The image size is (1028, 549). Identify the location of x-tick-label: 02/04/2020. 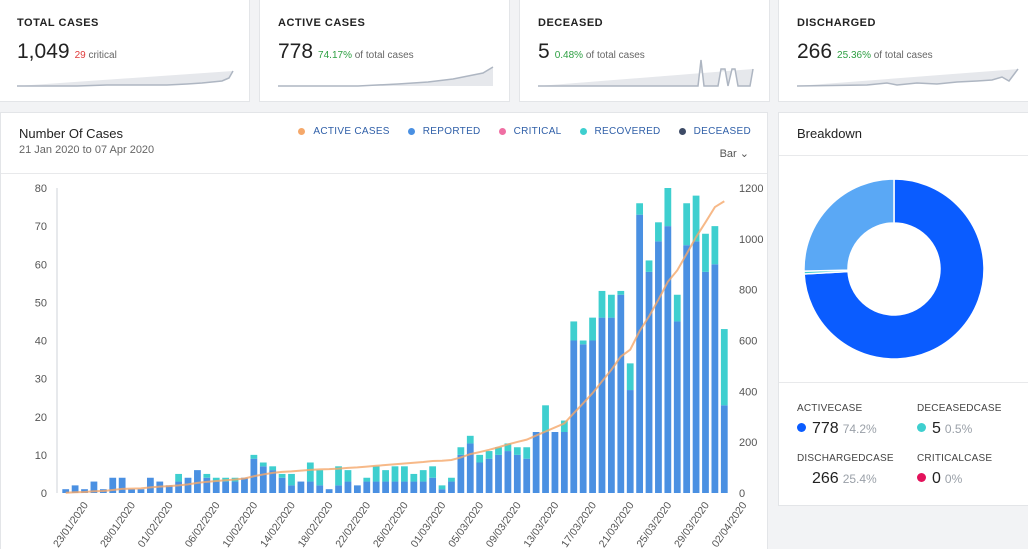
(730, 524).